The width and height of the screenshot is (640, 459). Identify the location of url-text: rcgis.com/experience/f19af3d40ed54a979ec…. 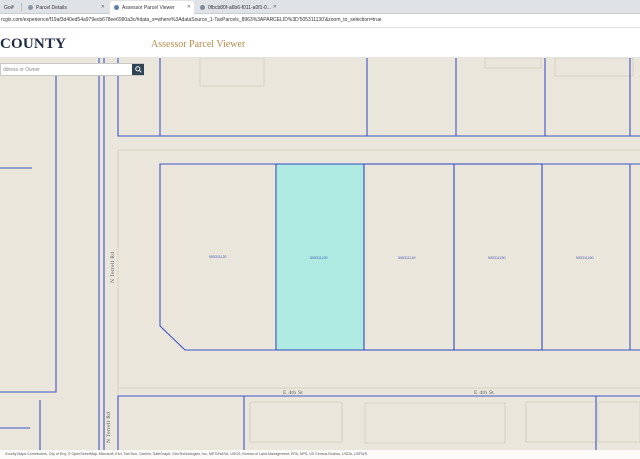
(191, 20).